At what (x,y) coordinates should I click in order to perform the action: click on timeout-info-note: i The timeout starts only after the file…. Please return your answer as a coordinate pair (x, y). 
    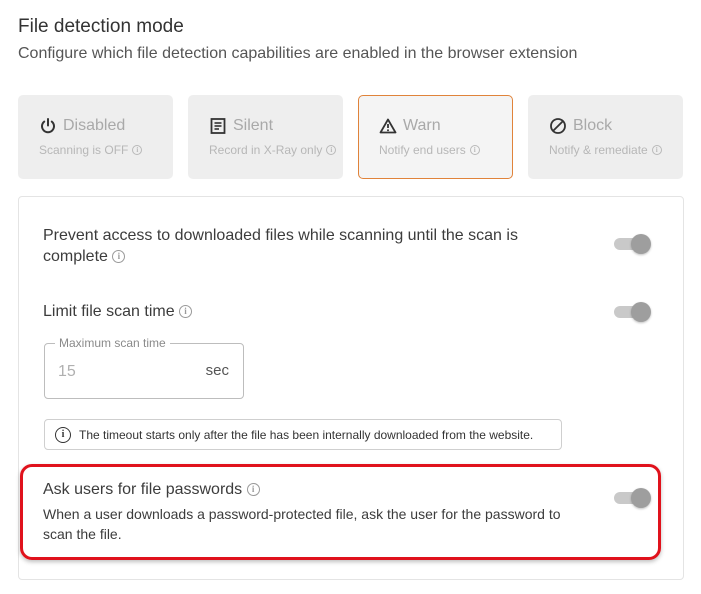
    Looking at the image, I should click on (303, 434).